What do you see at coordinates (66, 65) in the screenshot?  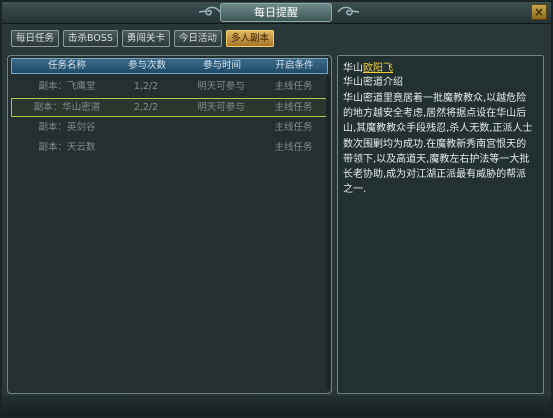 I see `column-header-task-name: 任务名称` at bounding box center [66, 65].